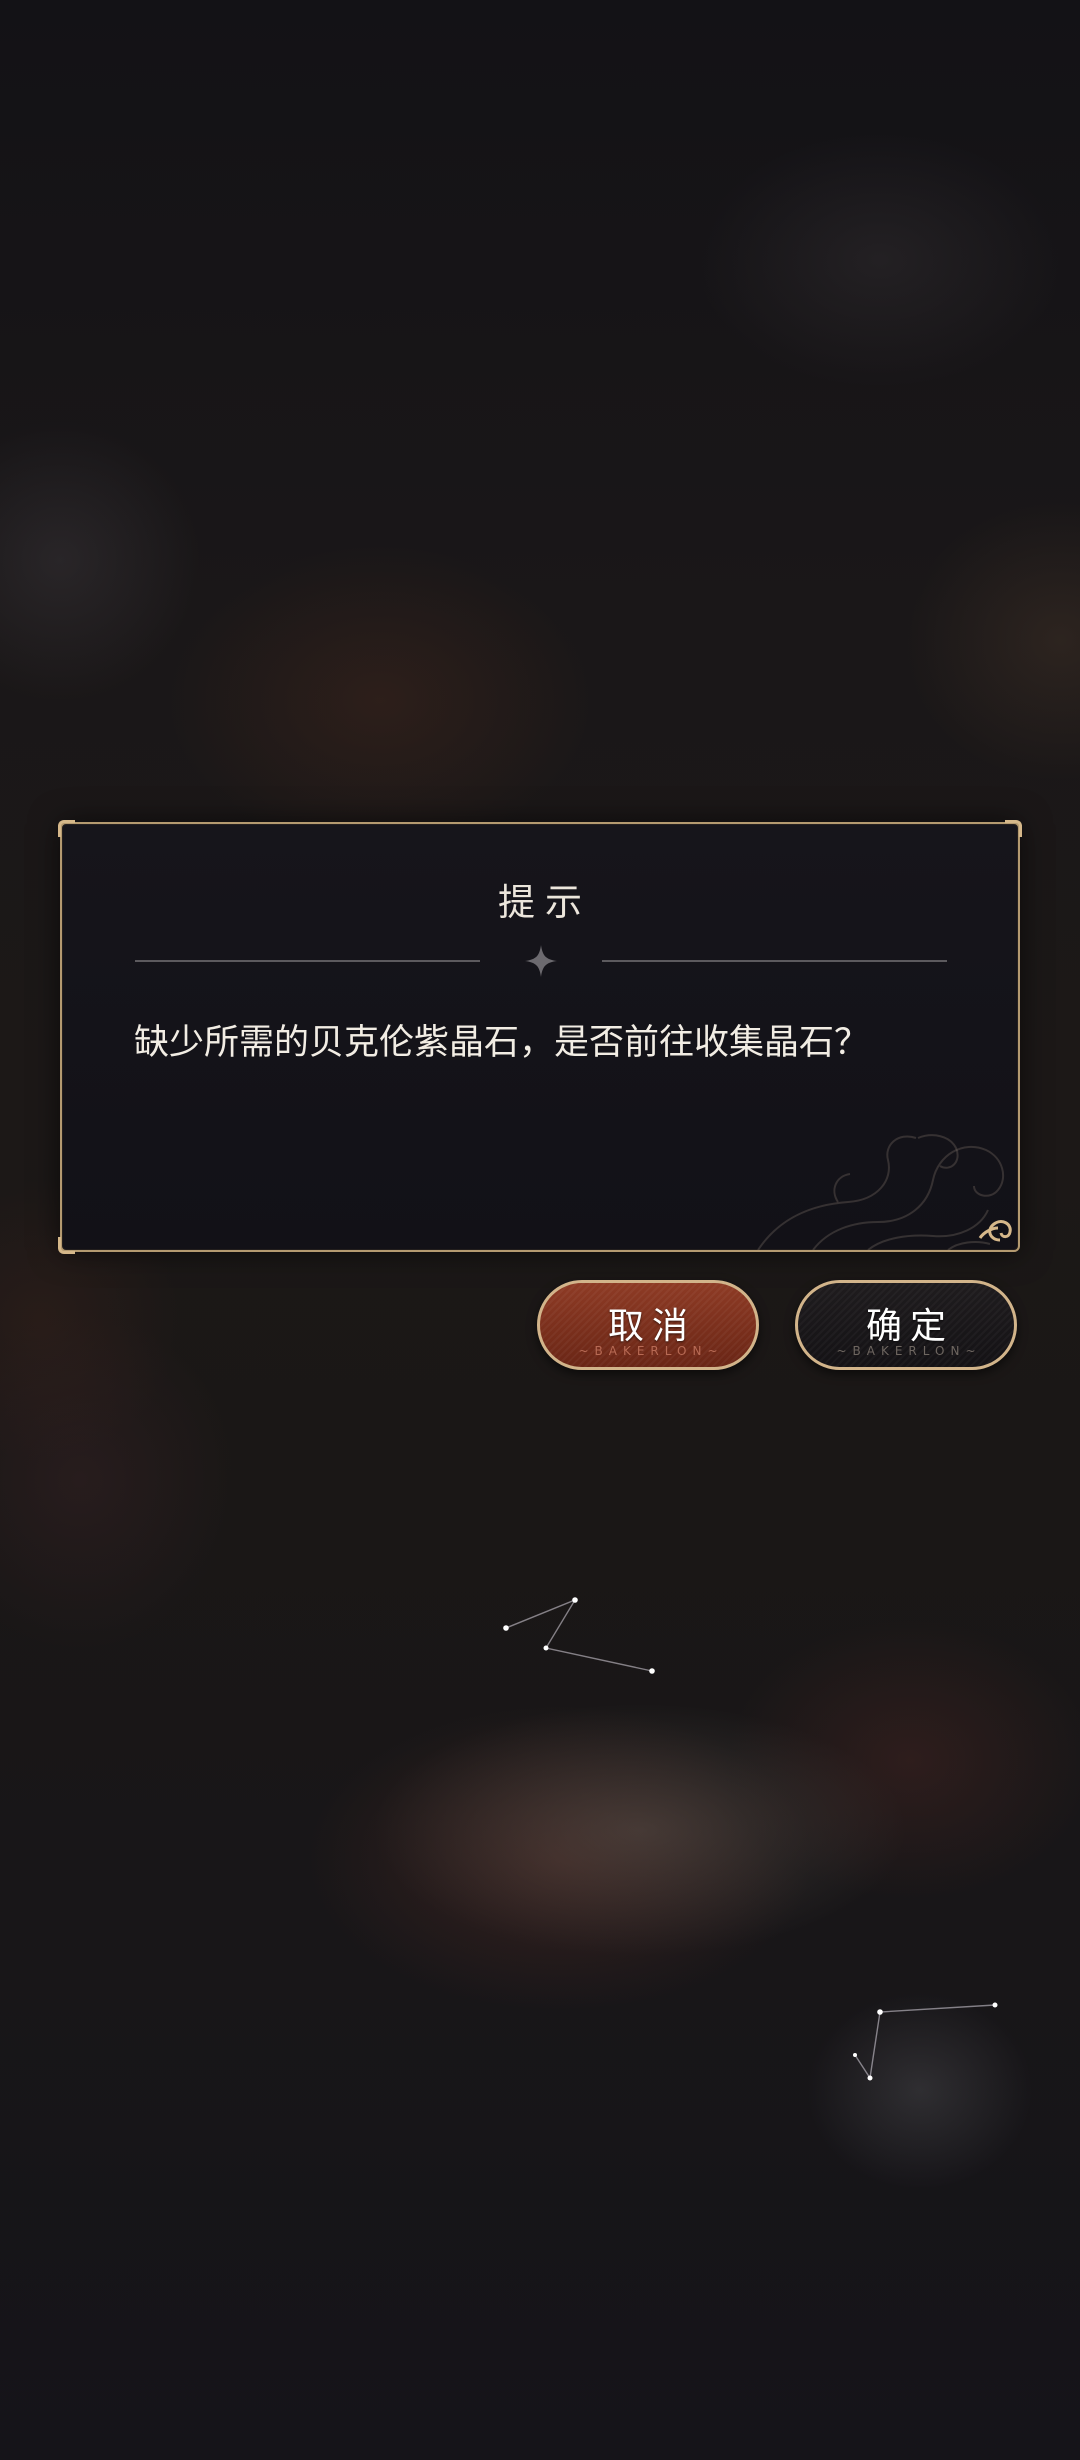  I want to click on frame-corner-bottom-left, so click(66, 1245).